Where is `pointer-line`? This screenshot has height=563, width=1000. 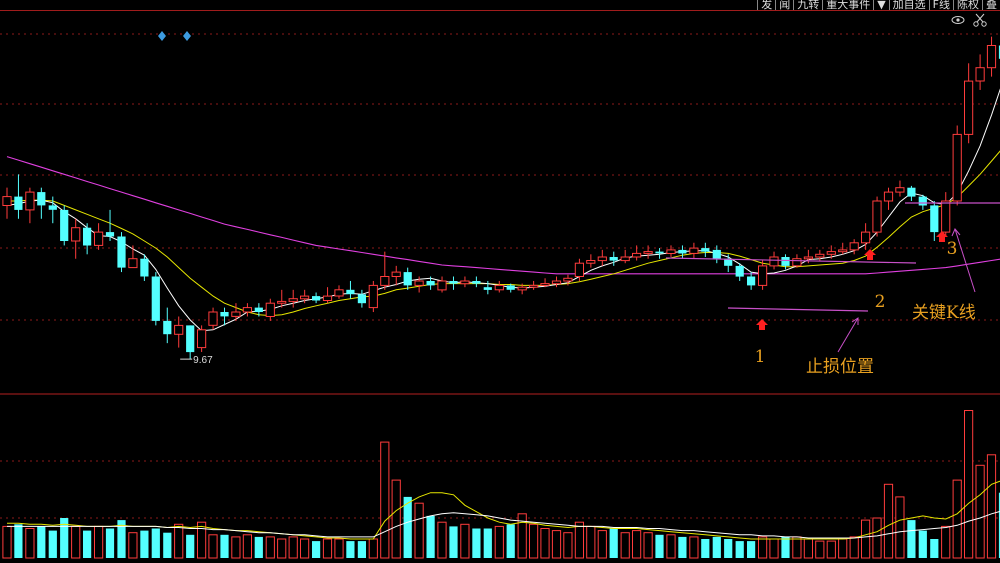 pointer-line is located at coordinates (965, 260).